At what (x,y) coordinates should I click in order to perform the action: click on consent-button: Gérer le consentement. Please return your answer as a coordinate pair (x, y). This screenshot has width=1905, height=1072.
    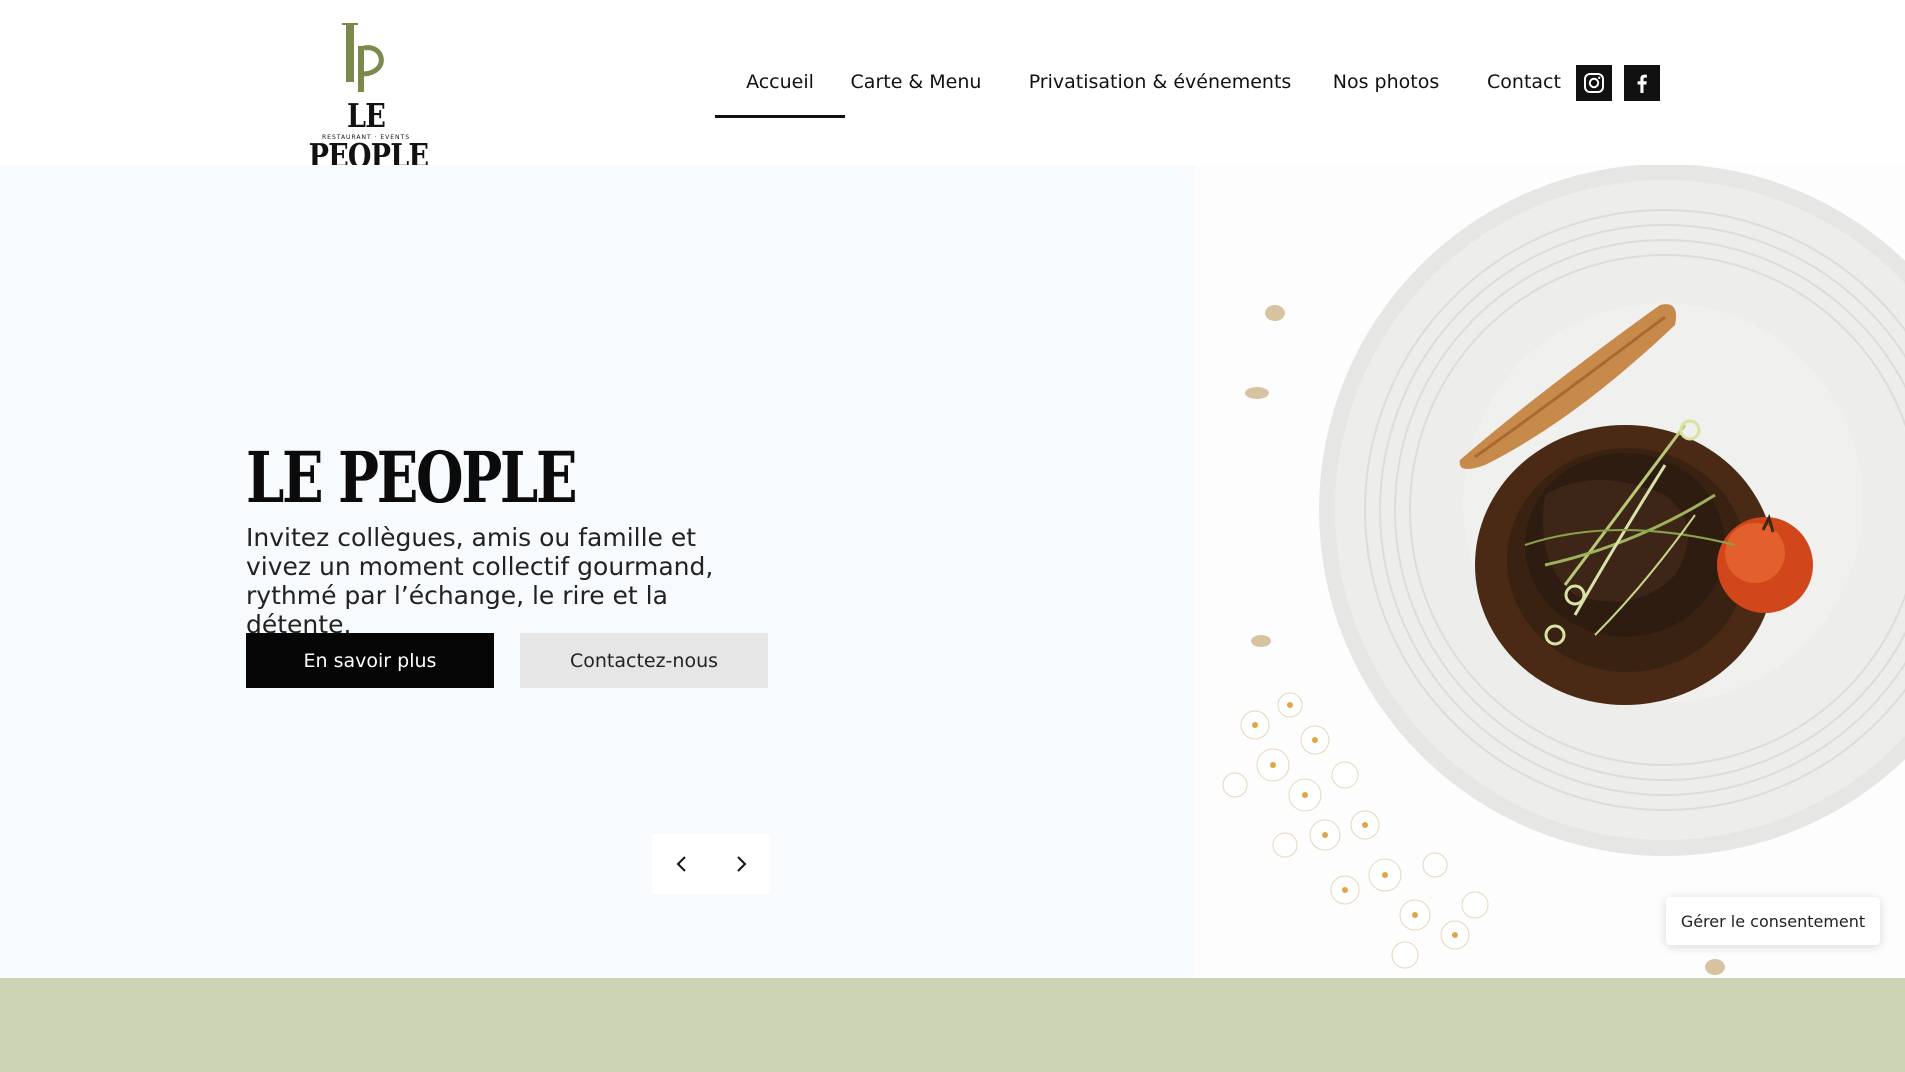
    Looking at the image, I should click on (1773, 921).